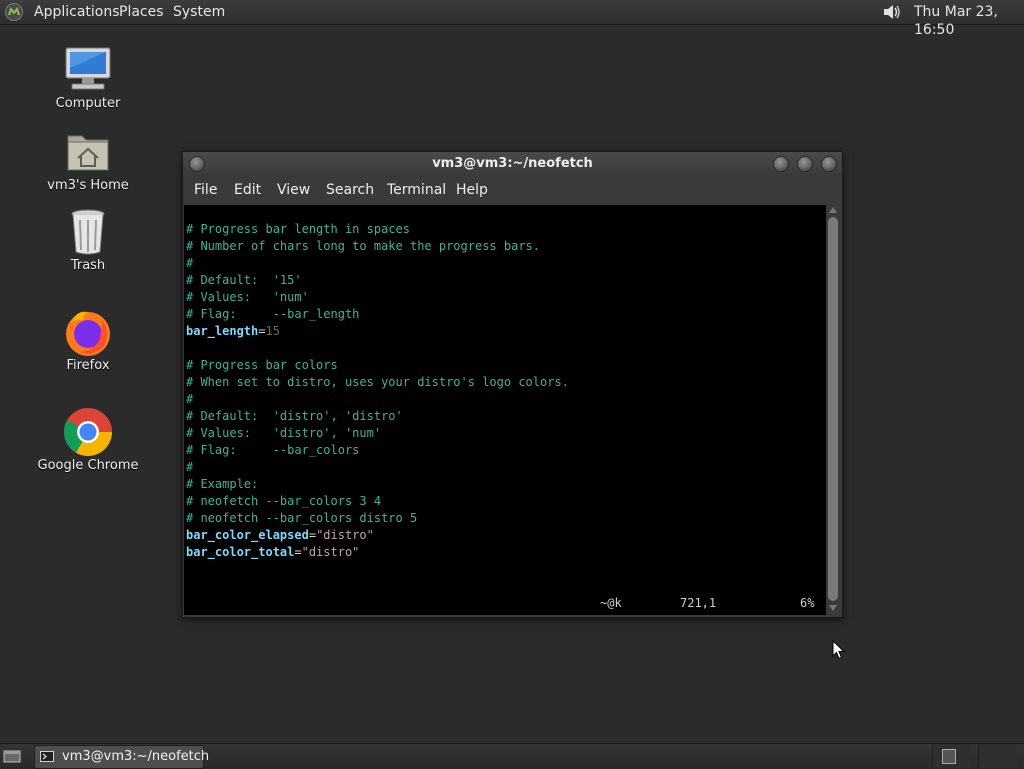 The width and height of the screenshot is (1024, 769). I want to click on terminal-line: bar_color_total="distro", so click(272, 552).